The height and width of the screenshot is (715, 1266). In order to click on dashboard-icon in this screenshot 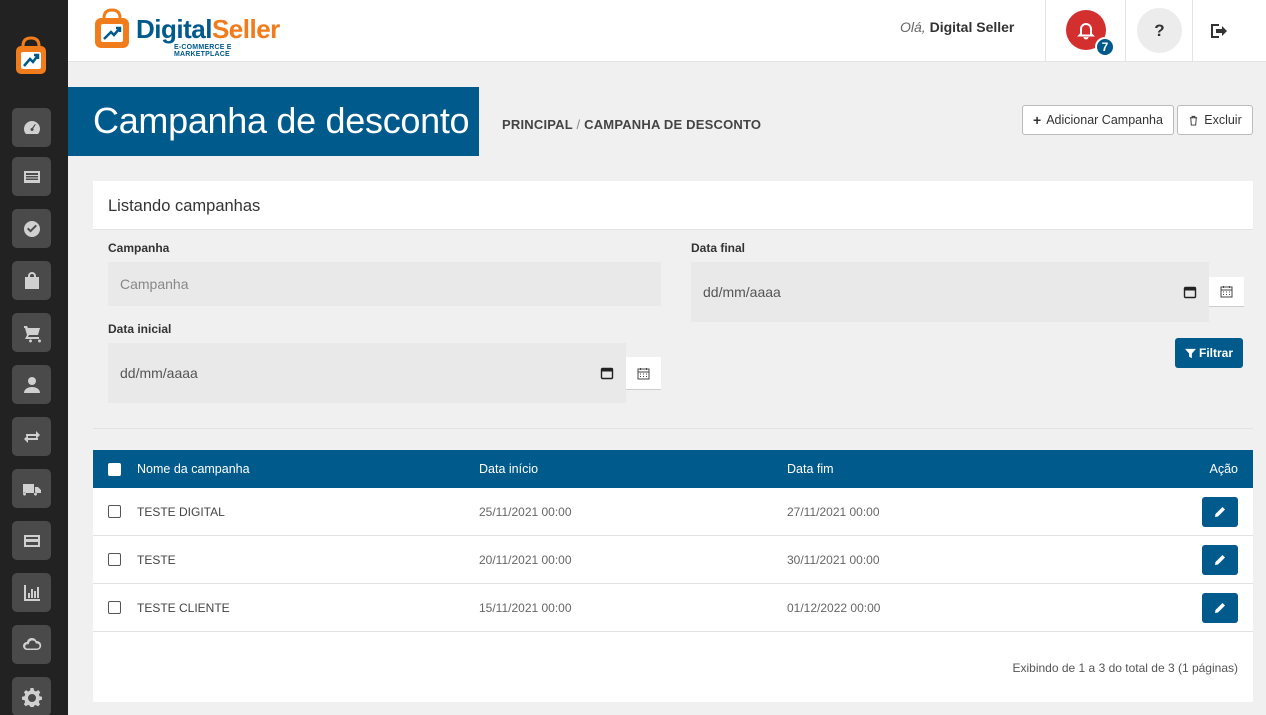, I will do `click(31, 127)`.